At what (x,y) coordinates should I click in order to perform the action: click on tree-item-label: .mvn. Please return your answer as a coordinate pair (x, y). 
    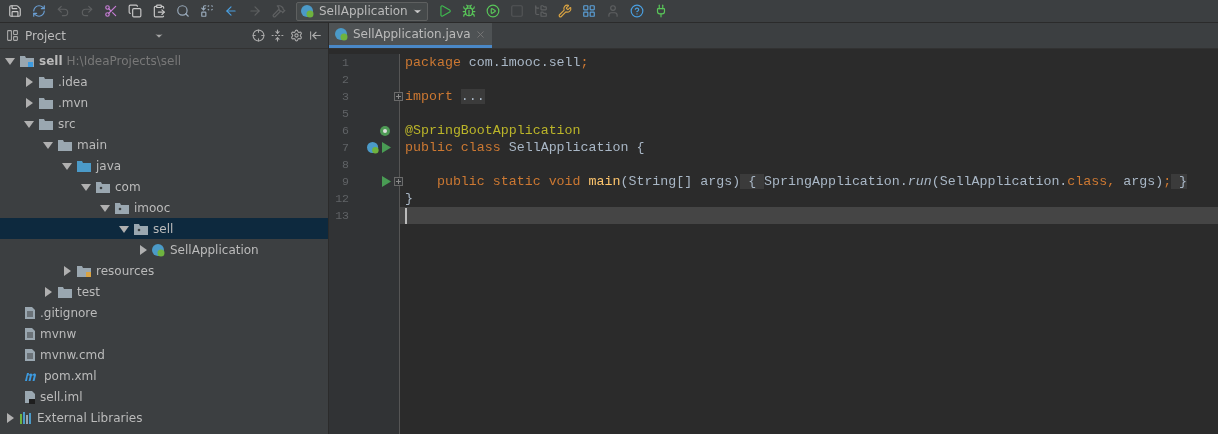
    Looking at the image, I should click on (73, 102).